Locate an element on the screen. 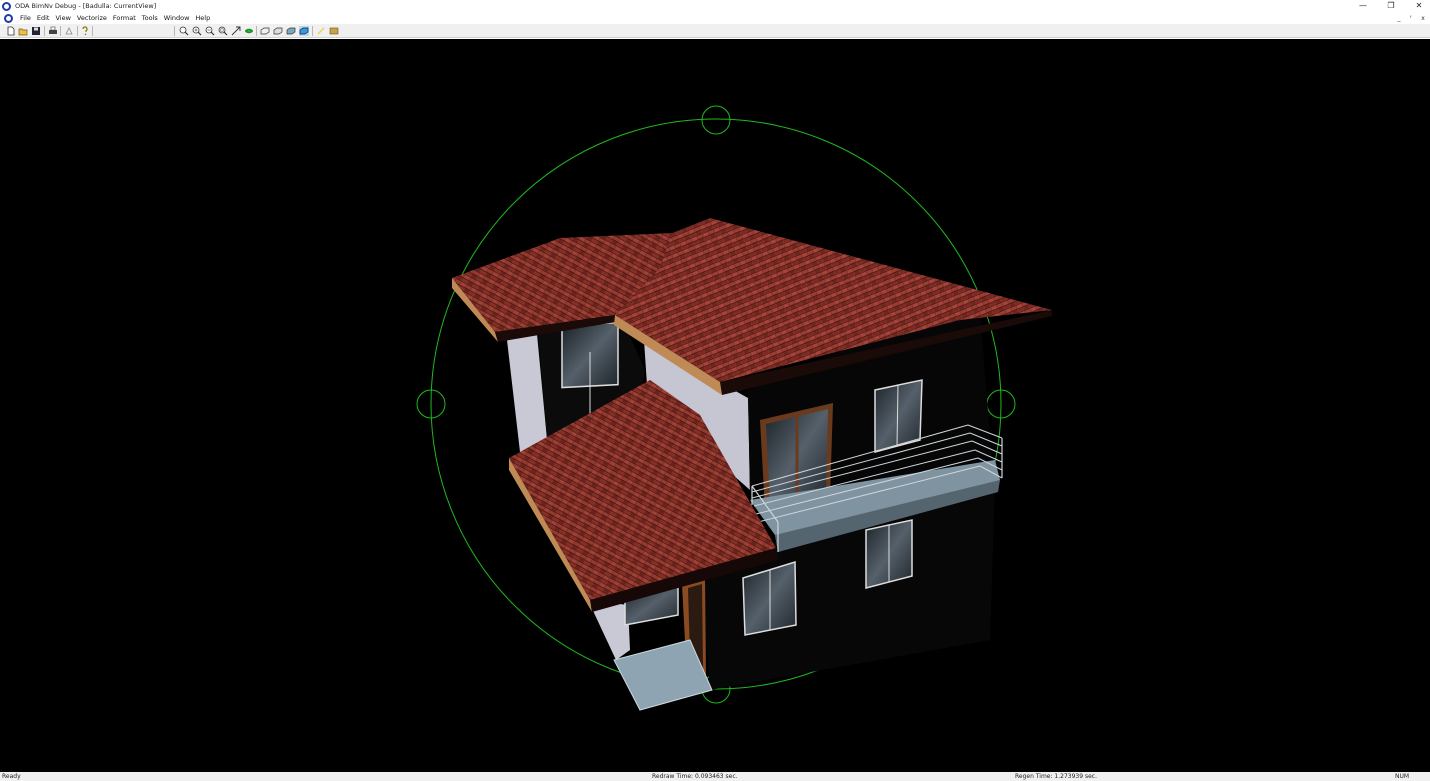  menu-format: Format is located at coordinates (124, 18).